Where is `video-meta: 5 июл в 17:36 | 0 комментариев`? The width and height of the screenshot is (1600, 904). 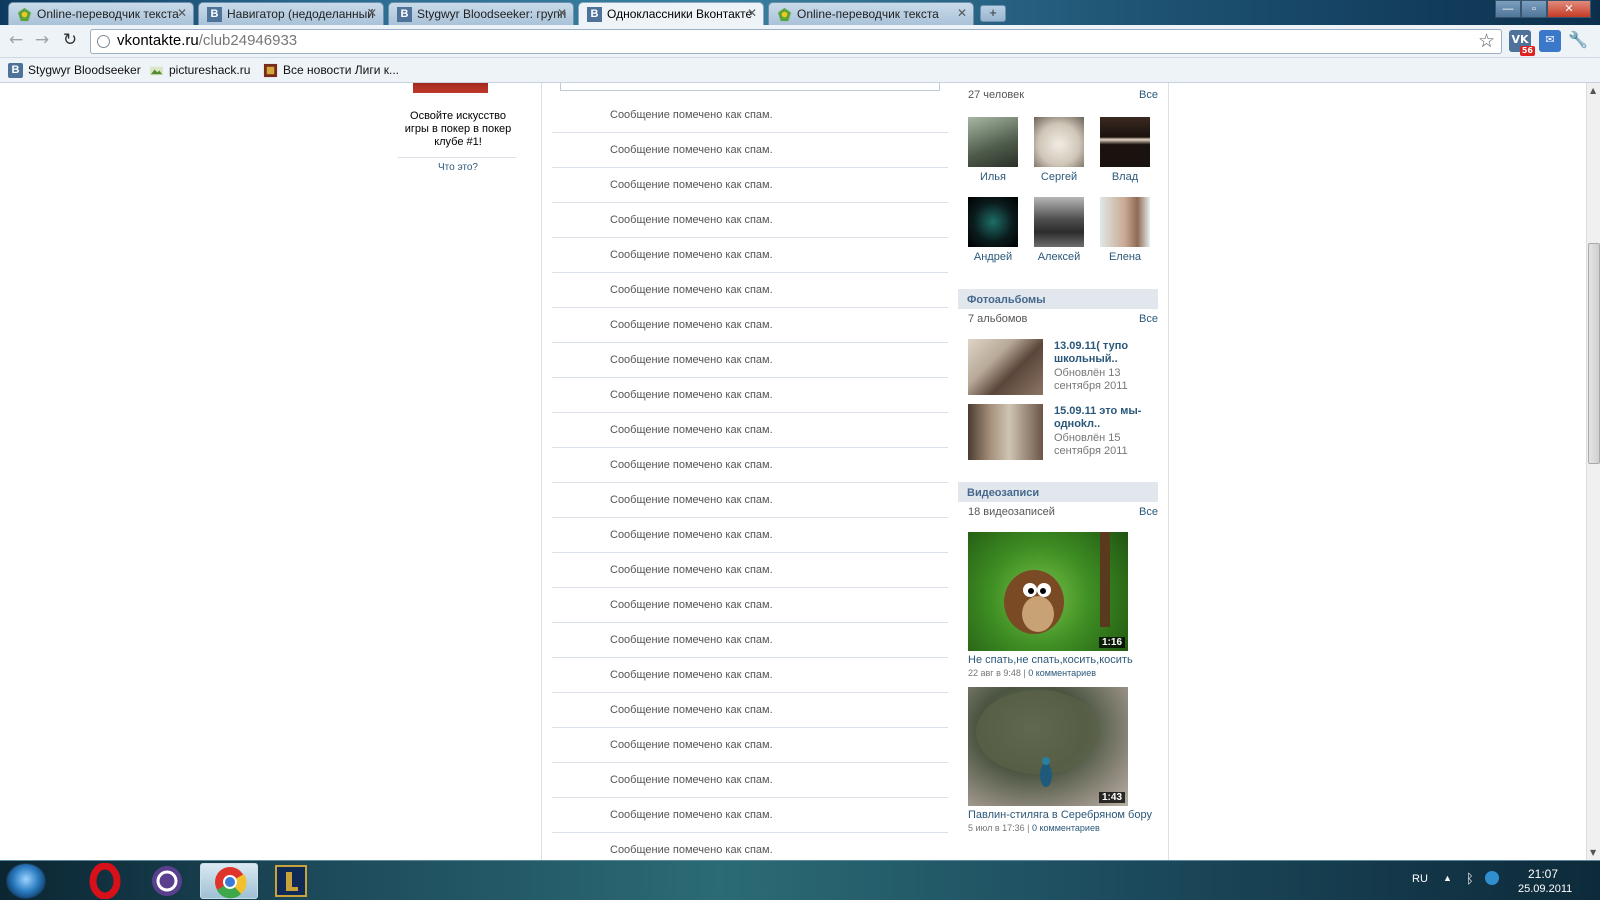
video-meta: 5 июл в 17:36 | 0 комментариев is located at coordinates (1034, 828).